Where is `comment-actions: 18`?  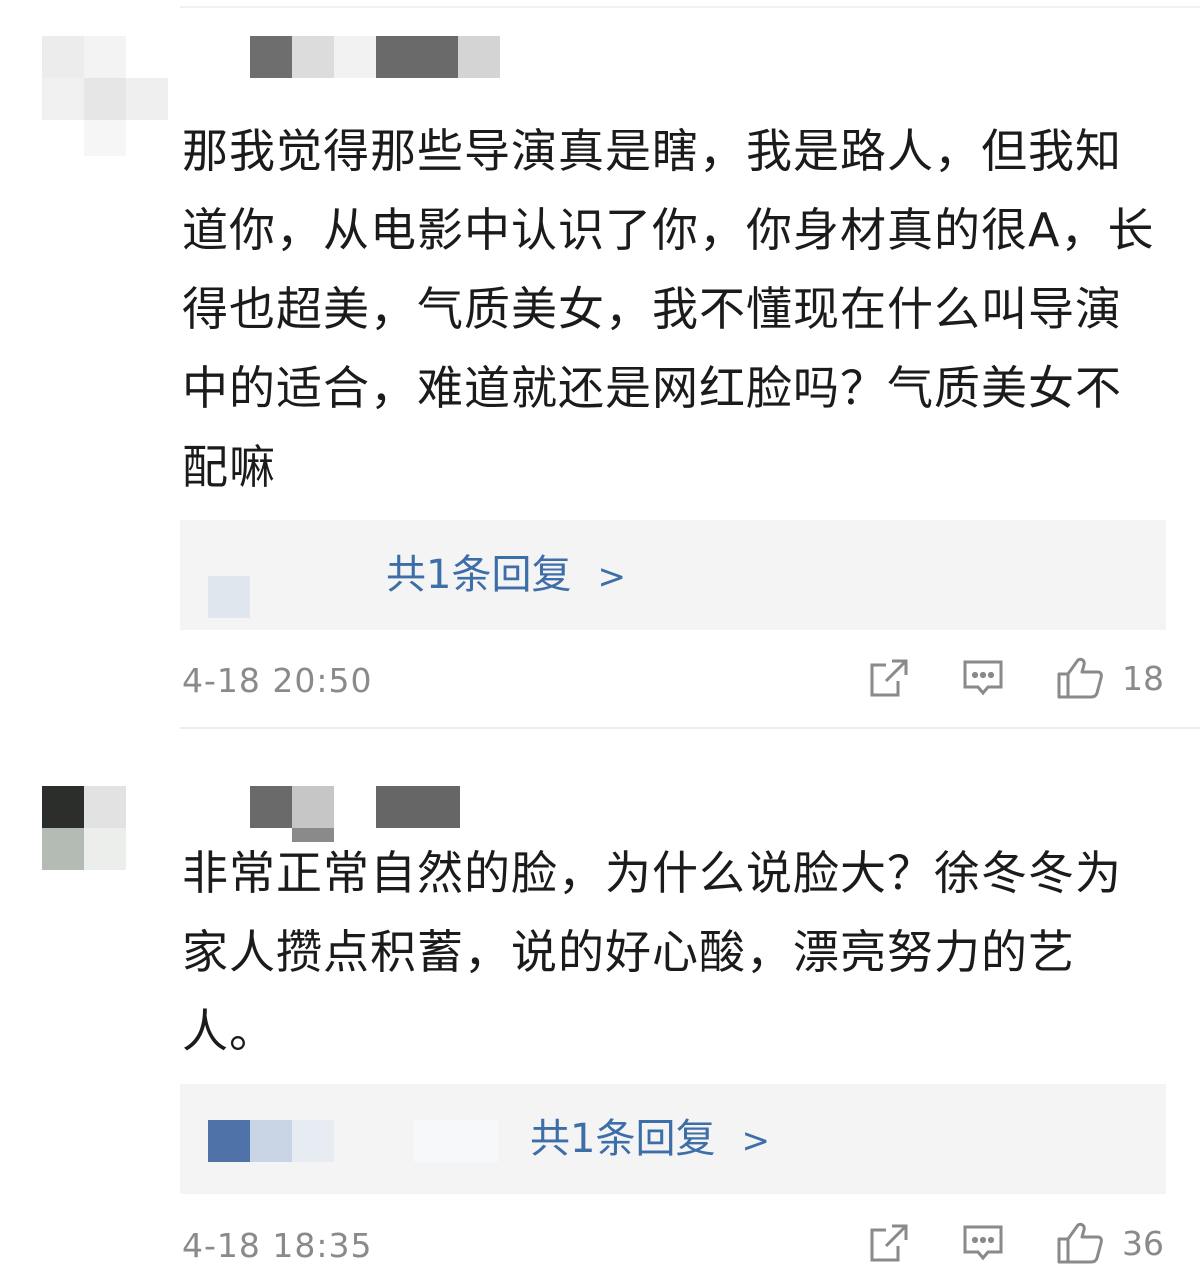 comment-actions: 18 is located at coordinates (990, 678).